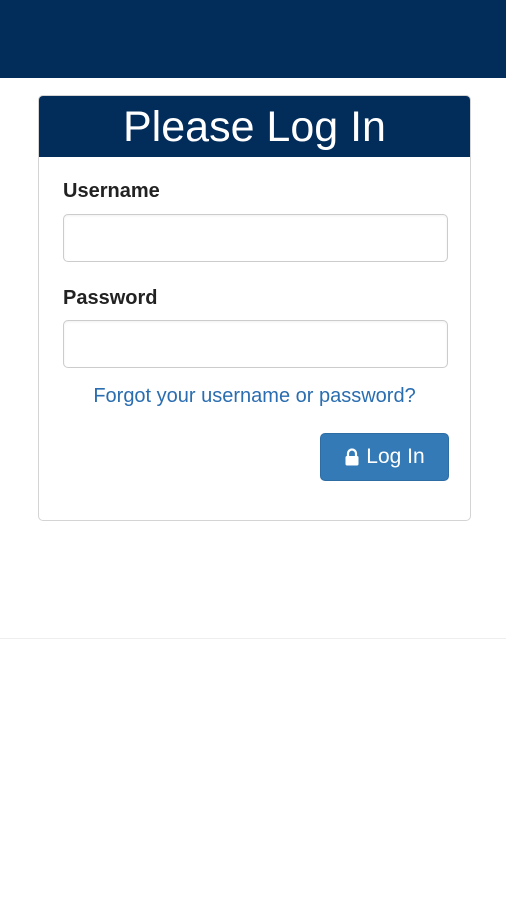 Image resolution: width=506 pixels, height=900 pixels. Describe the element at coordinates (253, 638) in the screenshot. I see `page-divider` at that location.